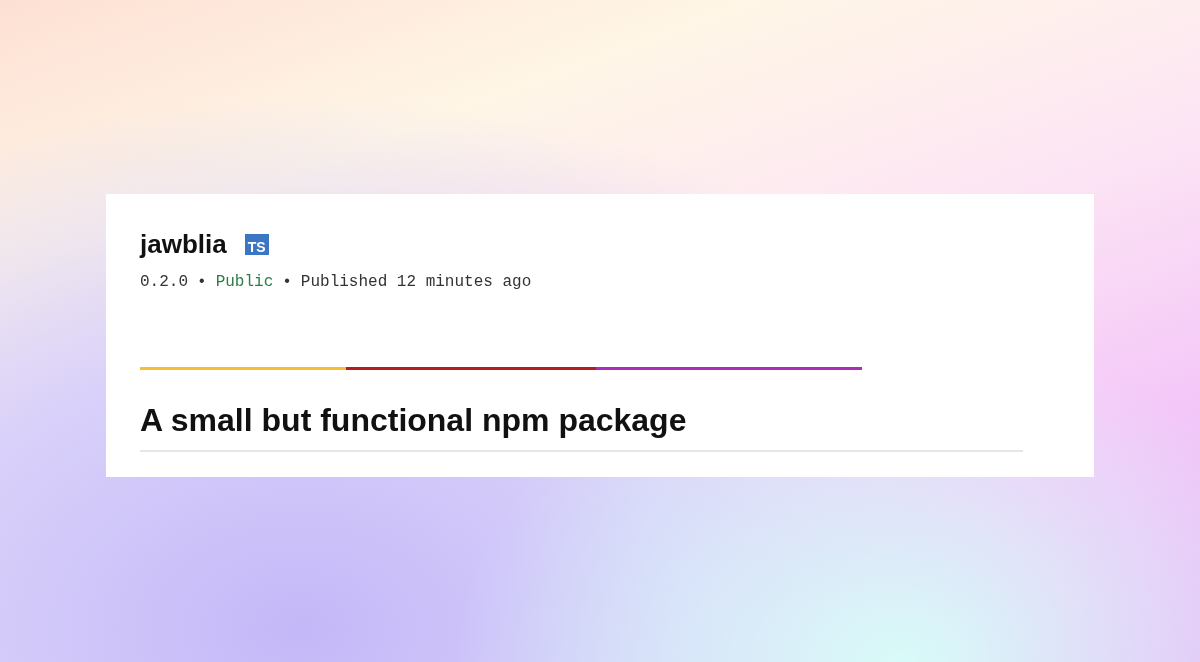 This screenshot has height=662, width=1200. What do you see at coordinates (256, 244) in the screenshot?
I see `typescript-badge: TS` at bounding box center [256, 244].